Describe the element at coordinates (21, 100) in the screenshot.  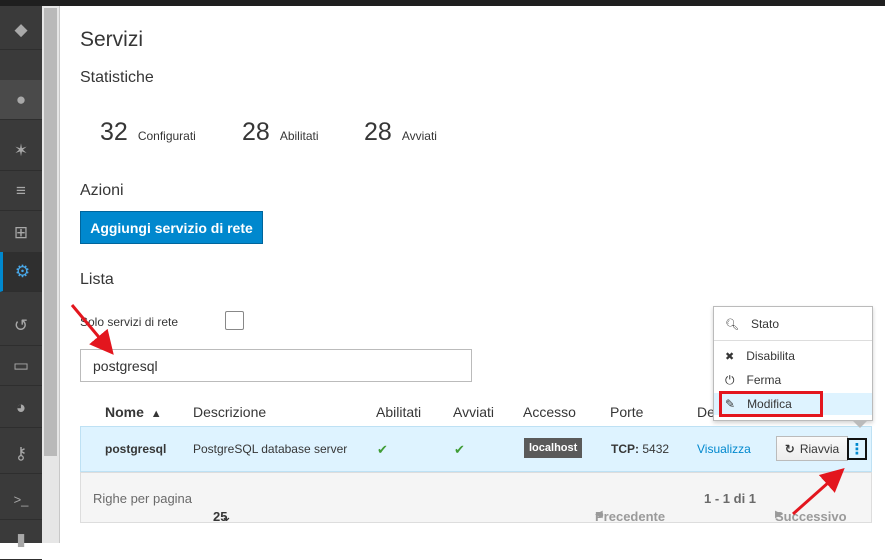
I see `users-icon: ●` at that location.